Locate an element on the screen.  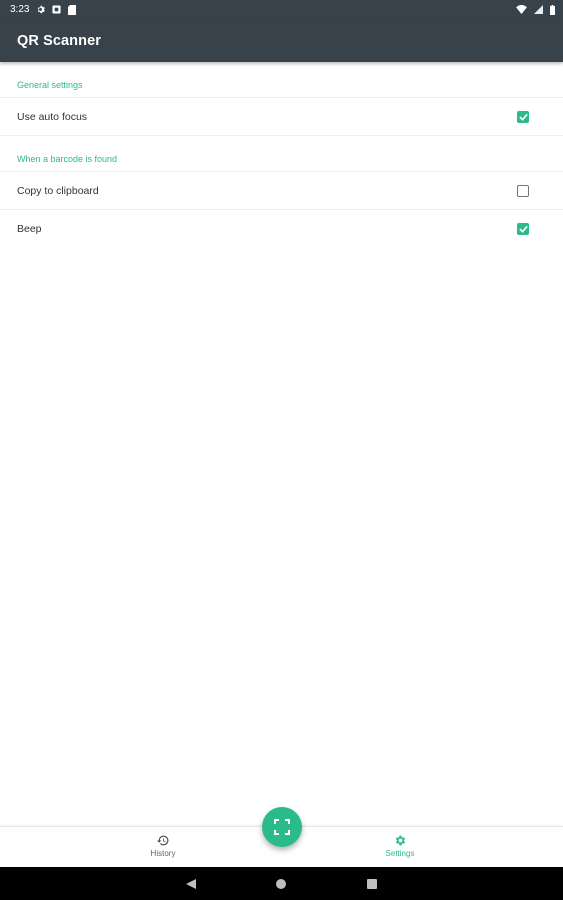
section-header-barcode: When a barcode is found is located at coordinates (281, 154).